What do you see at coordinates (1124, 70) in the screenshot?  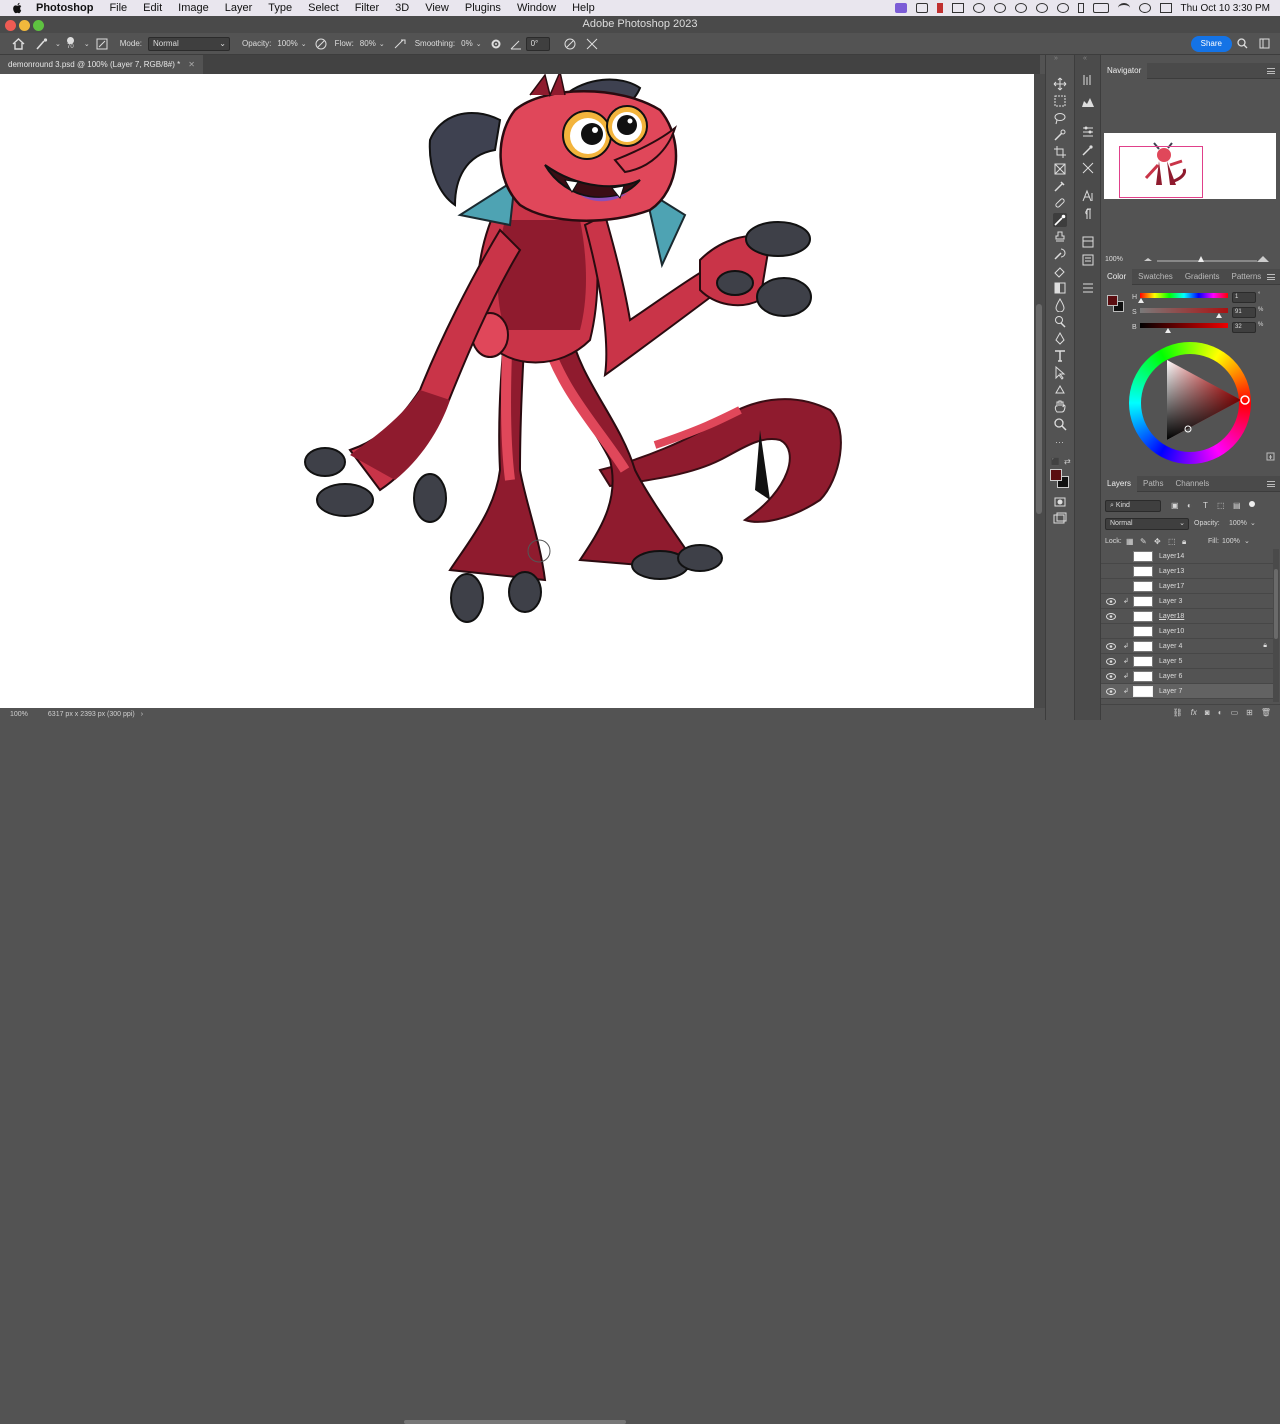 I see `tab-navigator: Navigator` at bounding box center [1124, 70].